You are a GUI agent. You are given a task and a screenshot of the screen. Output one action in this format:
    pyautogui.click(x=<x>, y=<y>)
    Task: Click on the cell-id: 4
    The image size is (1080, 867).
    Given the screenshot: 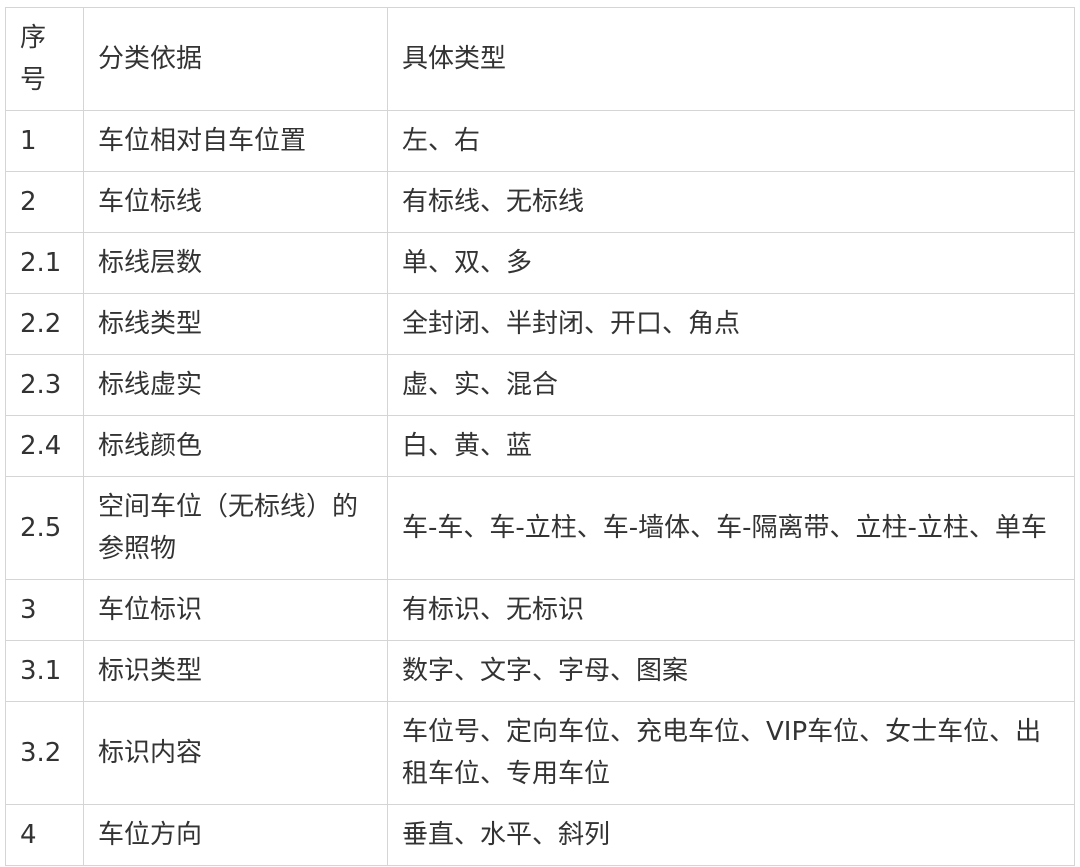 What is the action you would take?
    pyautogui.click(x=44, y=835)
    